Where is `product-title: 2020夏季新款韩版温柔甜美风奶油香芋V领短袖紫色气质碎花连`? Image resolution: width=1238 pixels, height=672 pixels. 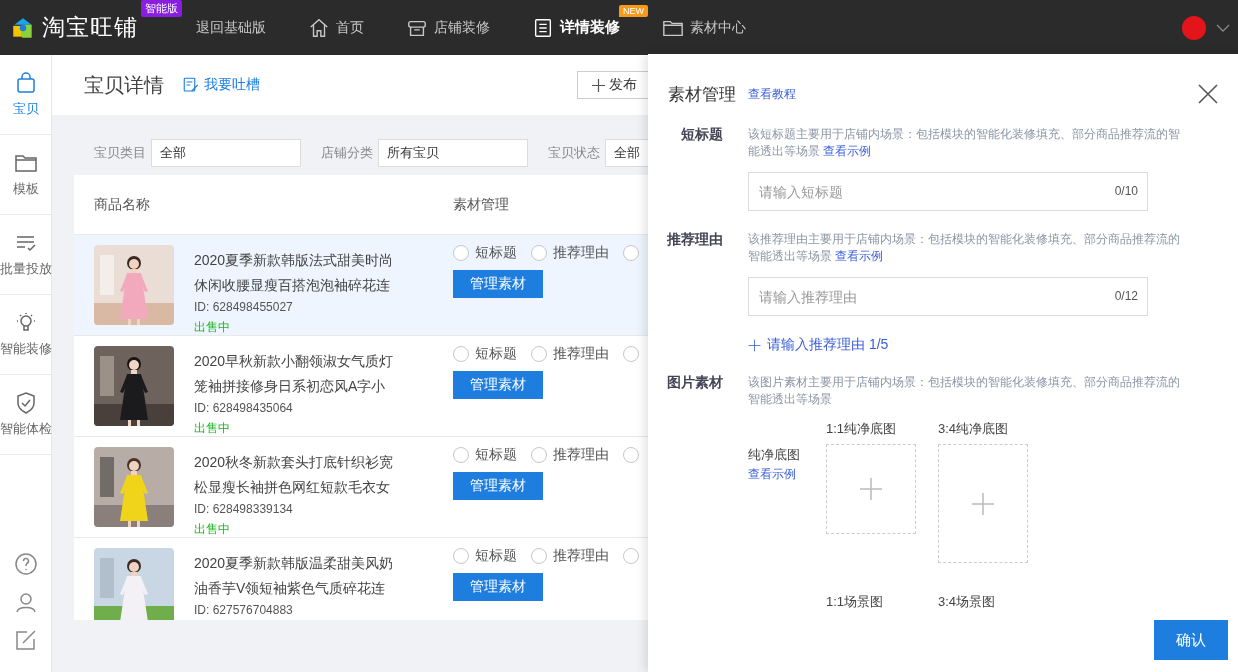 product-title: 2020夏季新款韩版温柔甜美风奶油香芋V领短袖紫色气质碎花连 is located at coordinates (294, 576).